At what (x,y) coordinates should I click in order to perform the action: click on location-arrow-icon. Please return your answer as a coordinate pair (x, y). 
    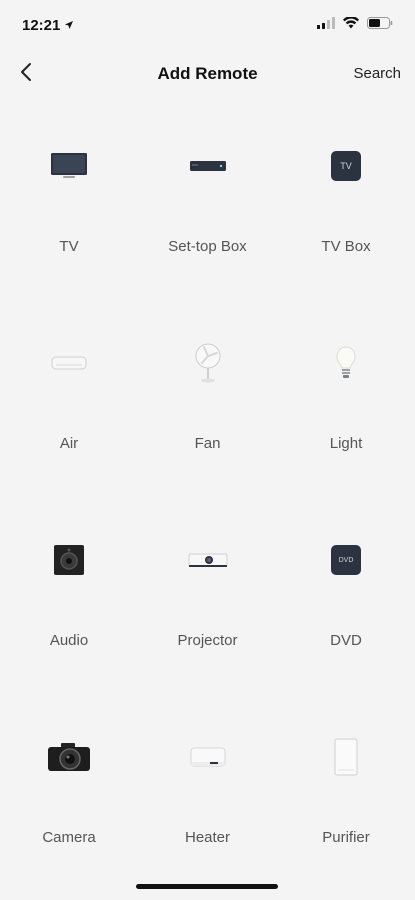
    Looking at the image, I should click on (69, 25).